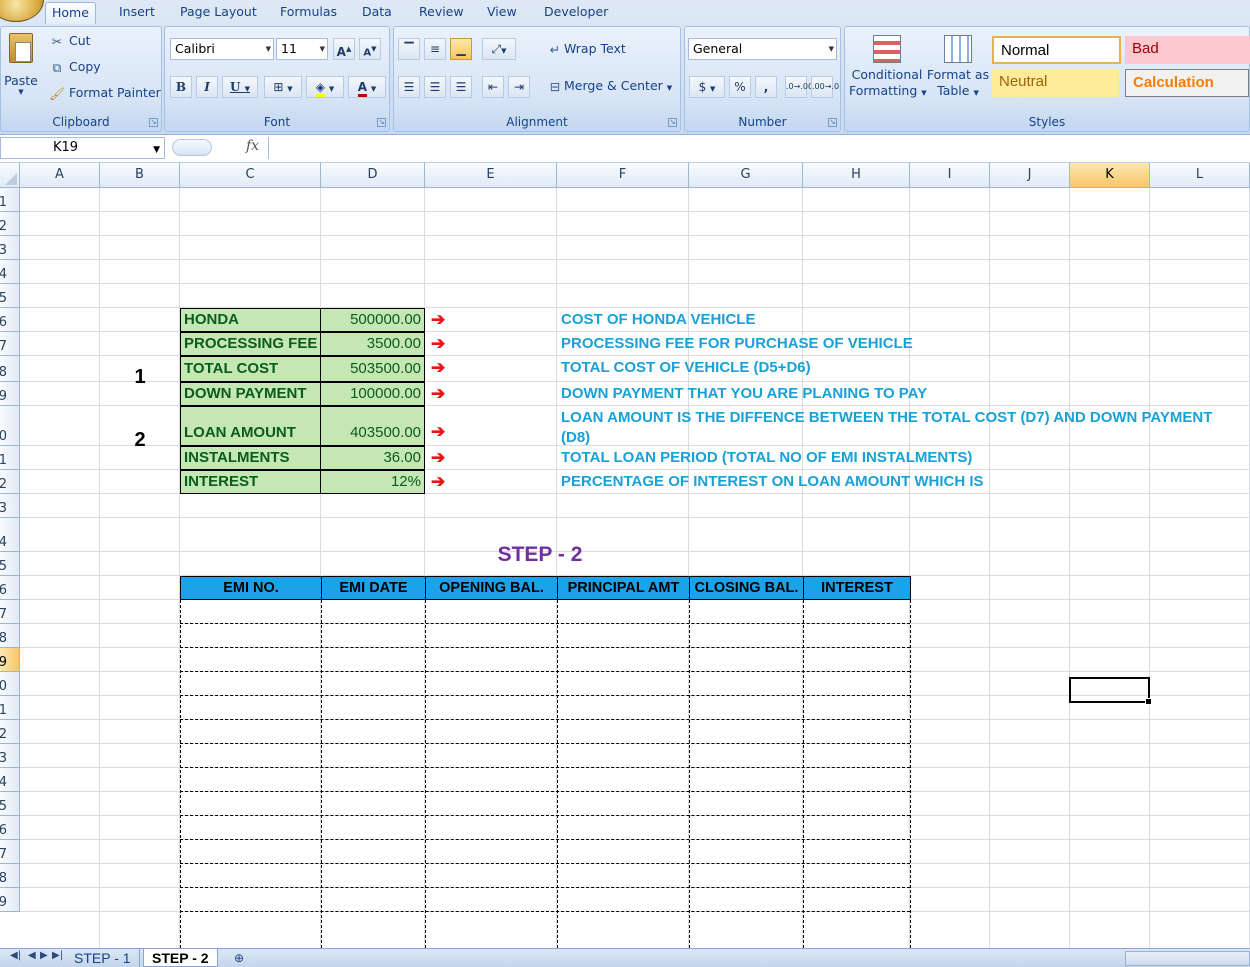 The image size is (1250, 967). What do you see at coordinates (461, 87) in the screenshot?
I see `align-right-icon: ☰` at bounding box center [461, 87].